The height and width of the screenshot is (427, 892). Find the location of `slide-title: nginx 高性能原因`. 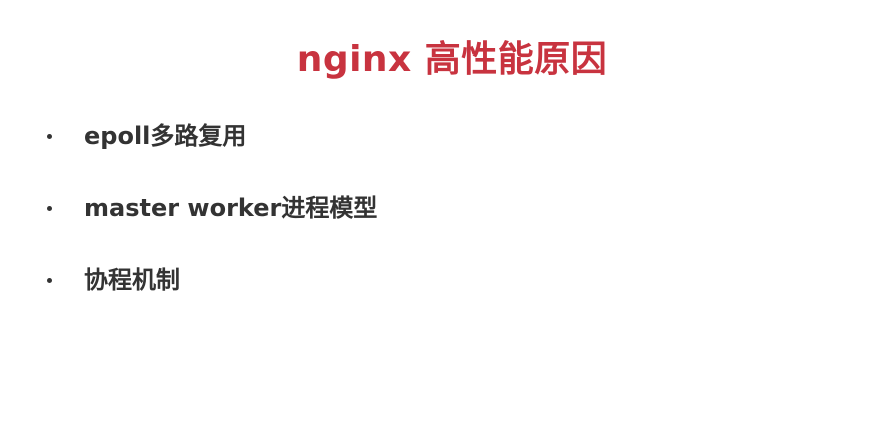

slide-title: nginx 高性能原因 is located at coordinates (452, 59).